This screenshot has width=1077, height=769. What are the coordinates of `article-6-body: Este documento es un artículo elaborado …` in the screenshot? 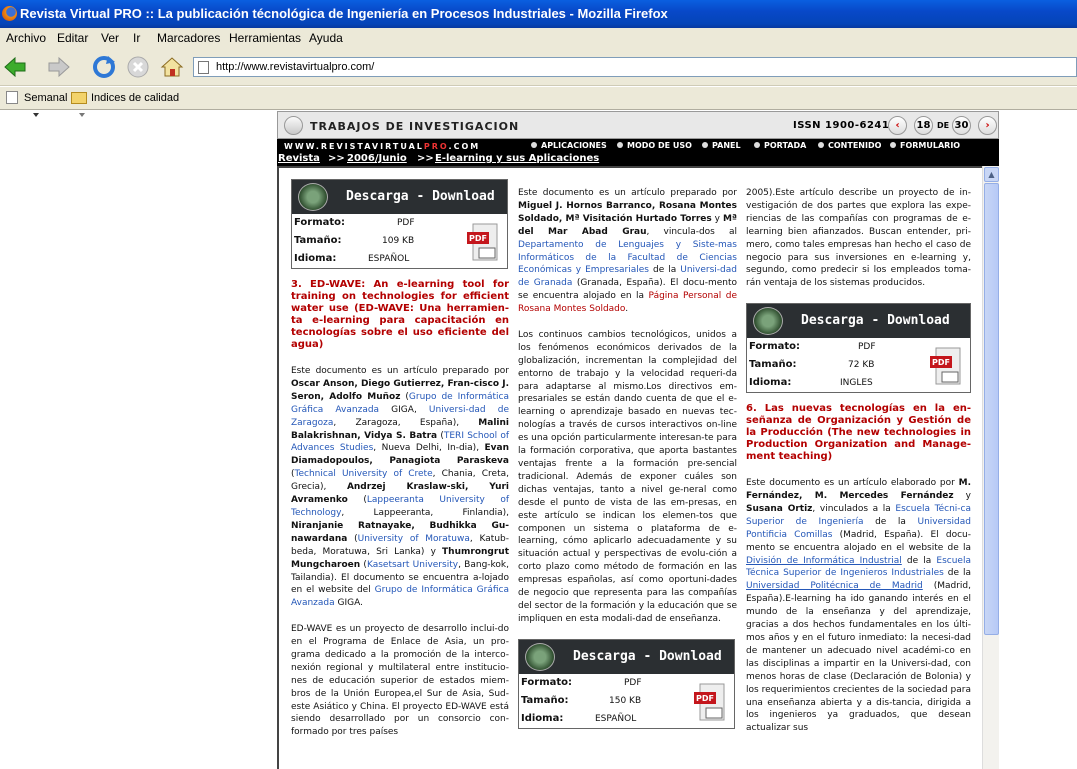 It's located at (859, 606).